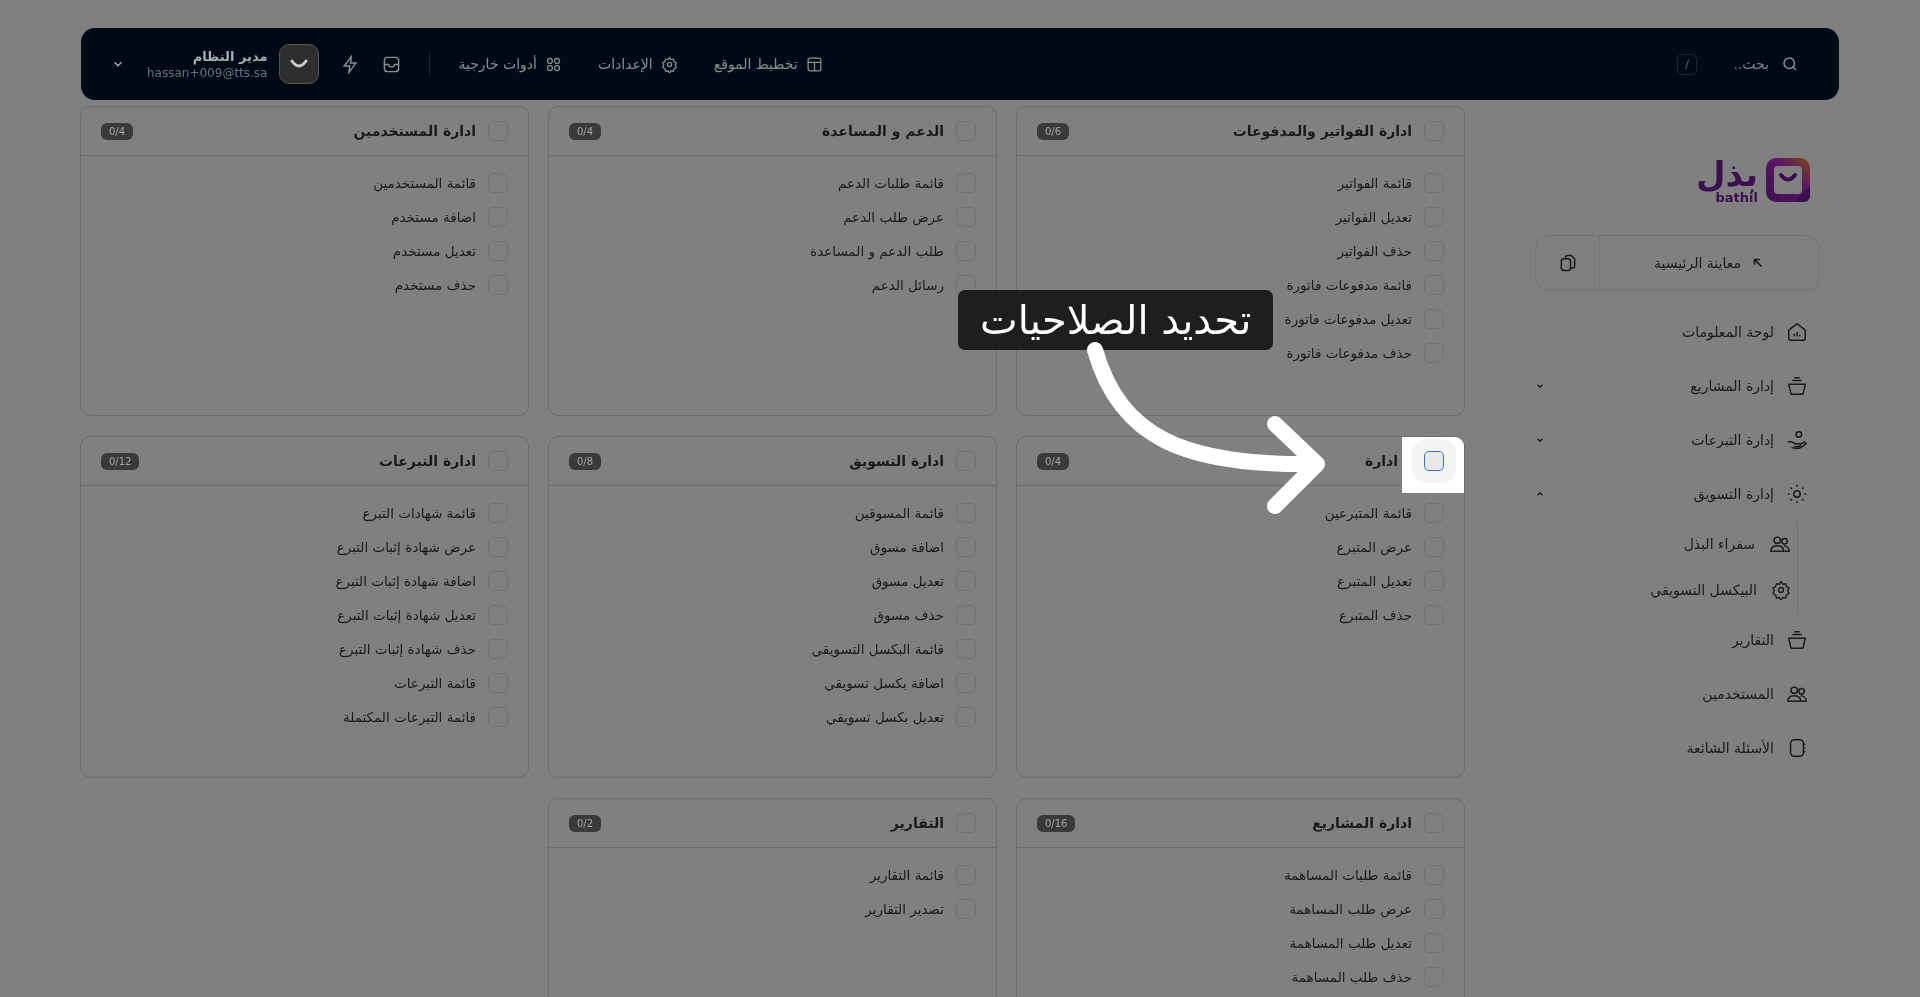  I want to click on permission-label: تعديل شهادة إثبات التبرع, so click(406, 615).